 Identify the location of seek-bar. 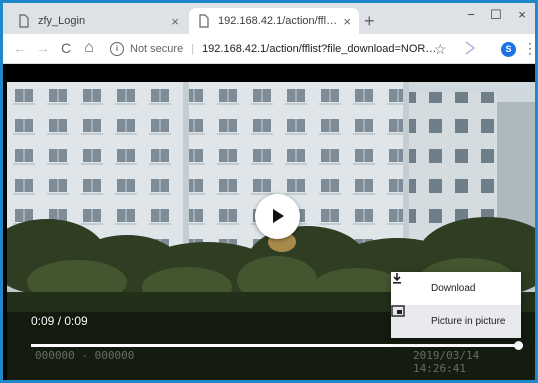
(277, 345).